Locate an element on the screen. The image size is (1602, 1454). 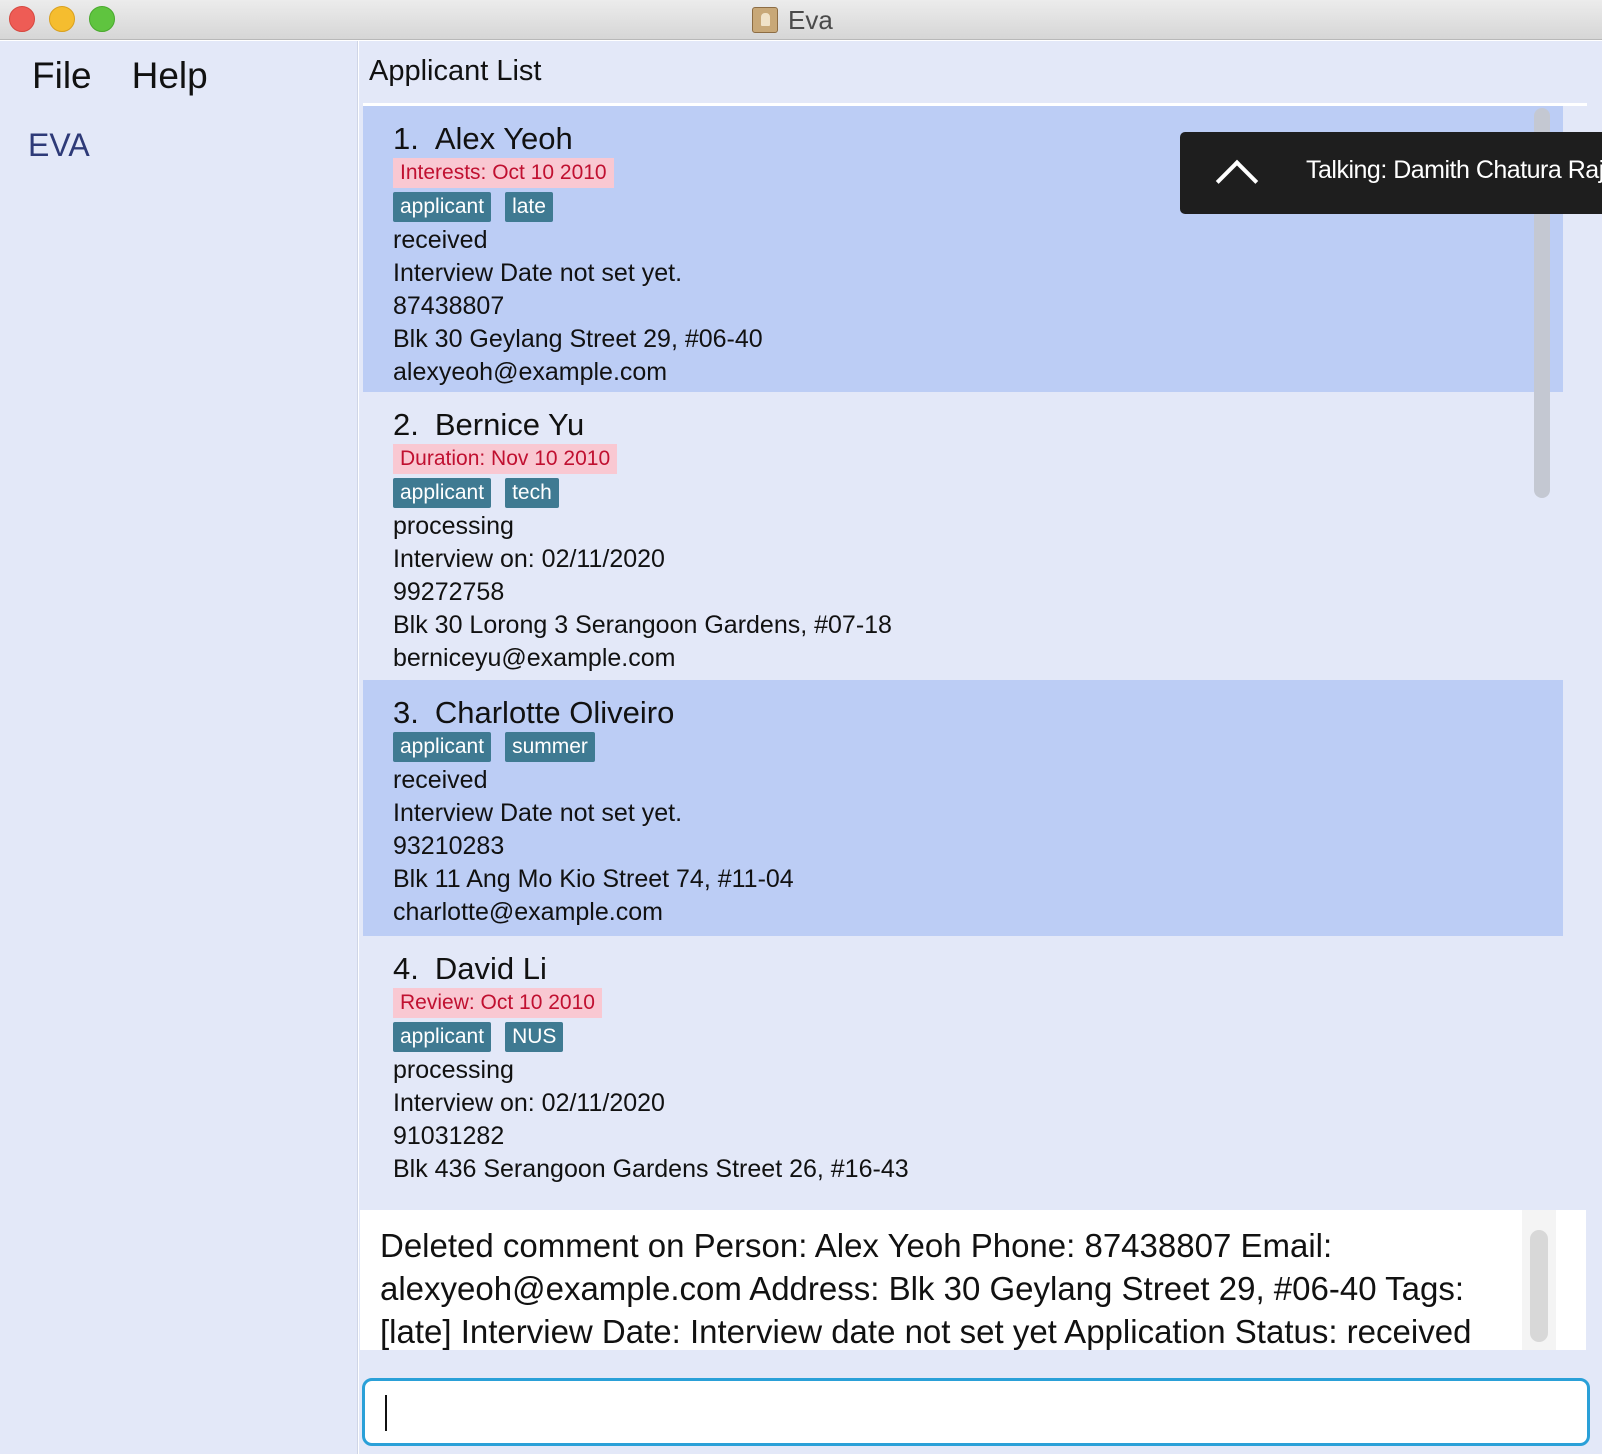
applicant-index: 1. is located at coordinates (406, 138).